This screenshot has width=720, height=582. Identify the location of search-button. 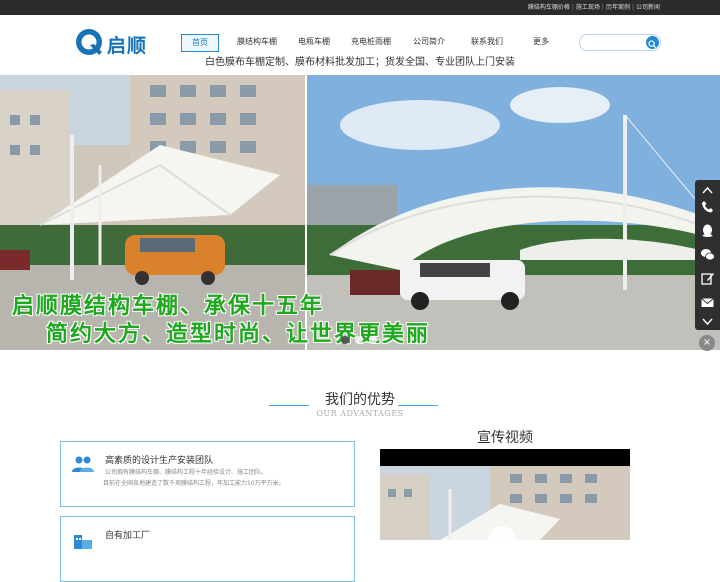
(652, 42).